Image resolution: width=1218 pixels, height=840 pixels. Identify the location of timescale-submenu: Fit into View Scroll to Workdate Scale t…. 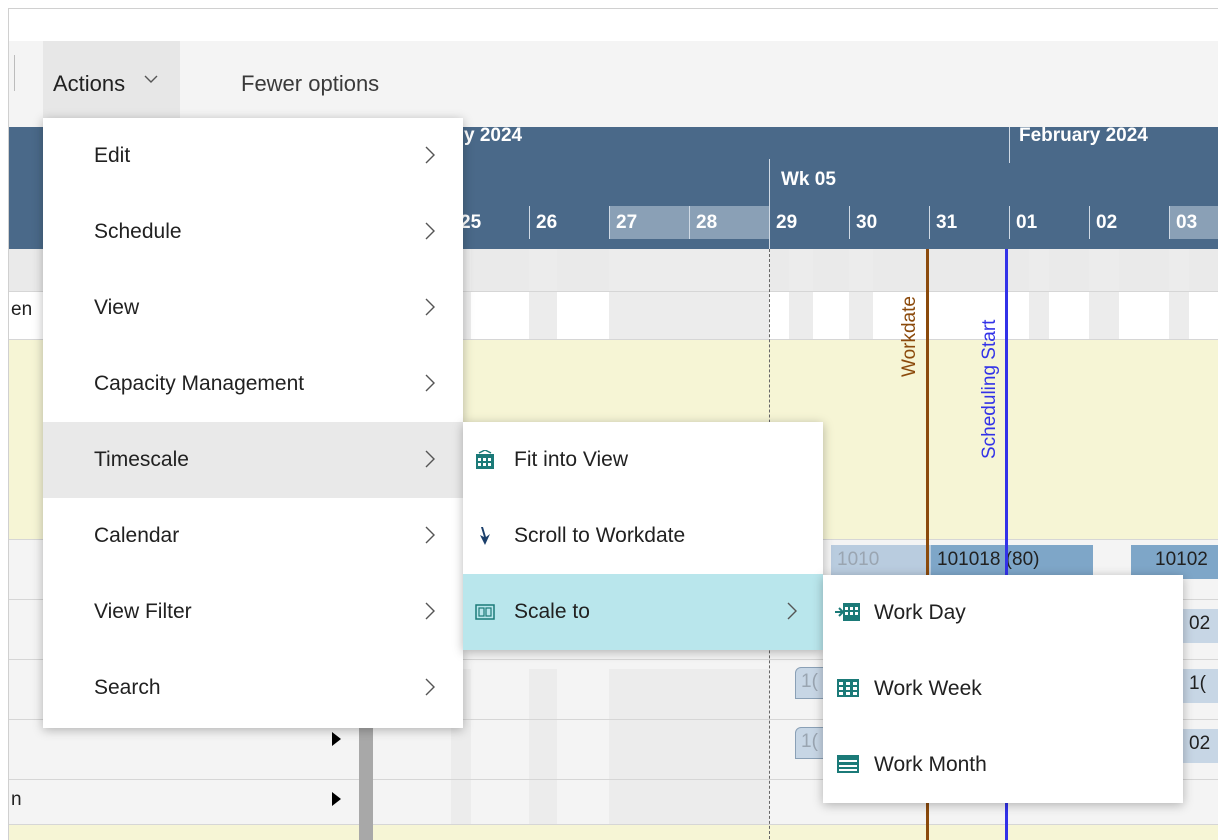
(643, 536).